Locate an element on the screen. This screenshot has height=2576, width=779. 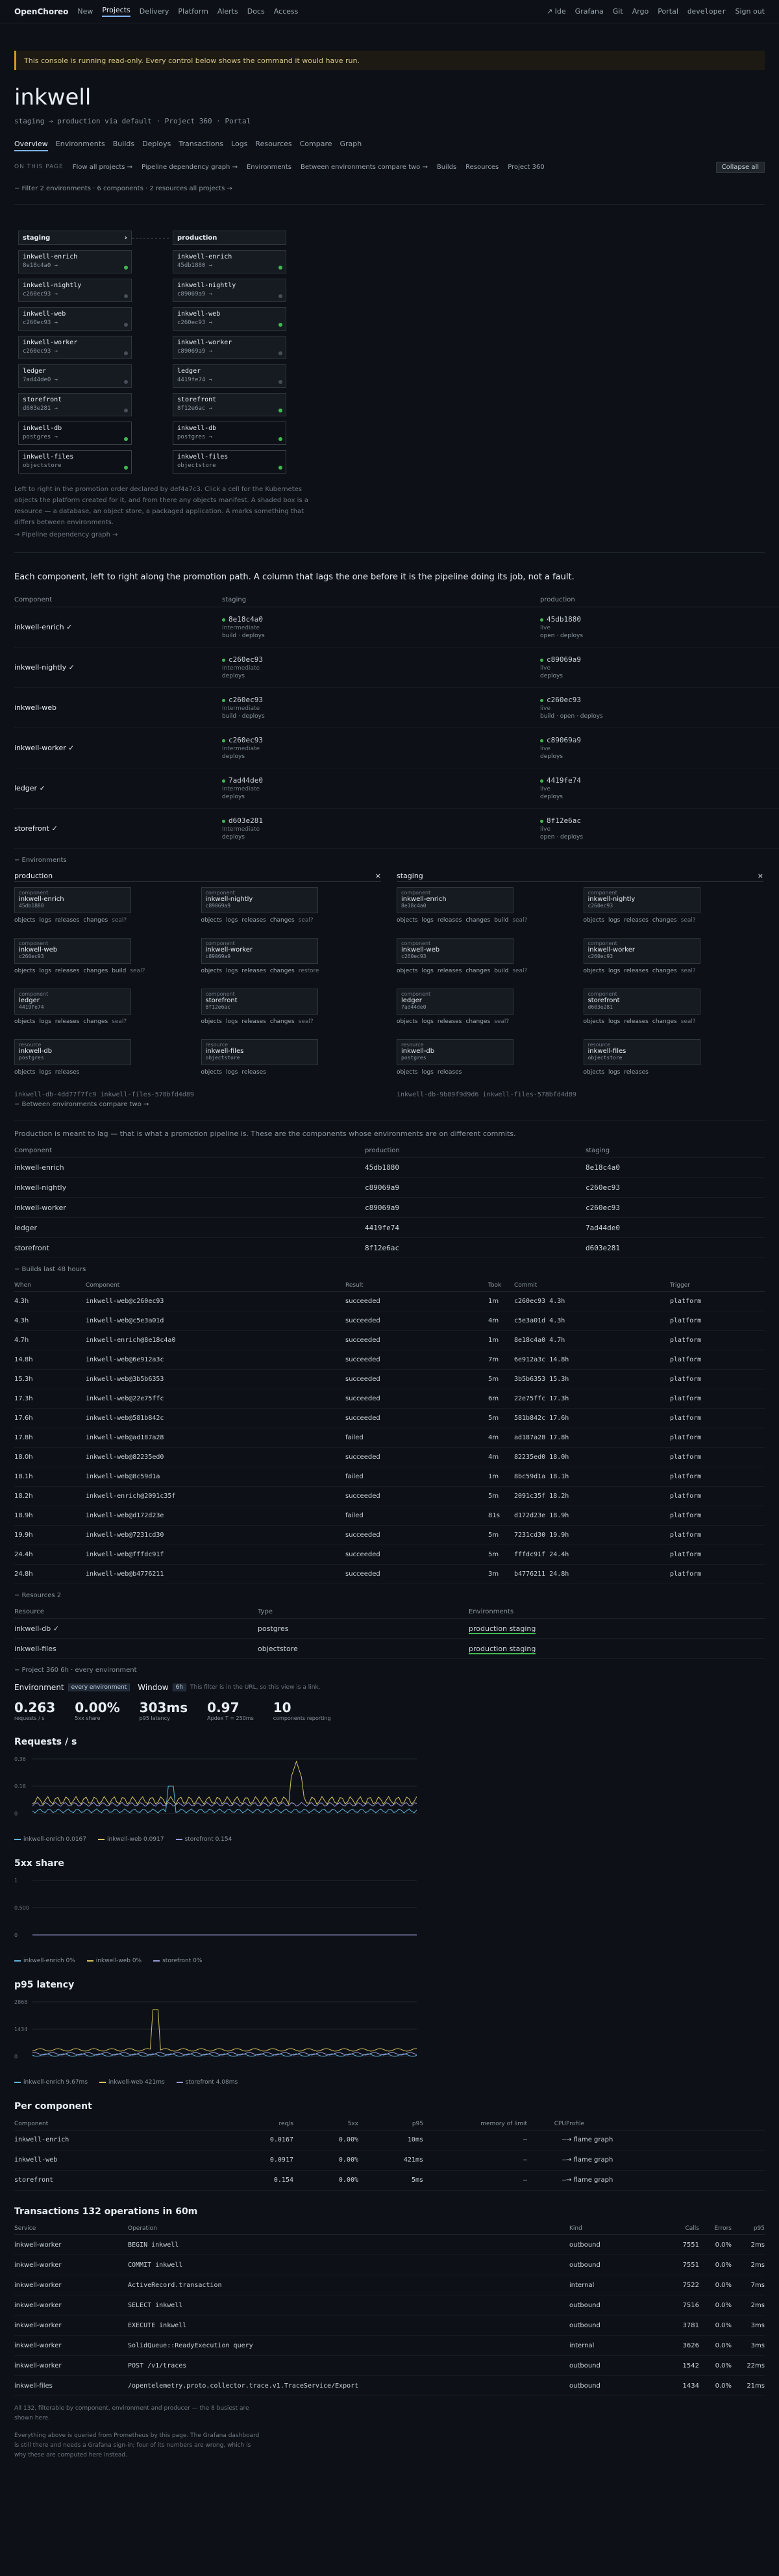
environments-section-head: − Environments is located at coordinates (389, 860).